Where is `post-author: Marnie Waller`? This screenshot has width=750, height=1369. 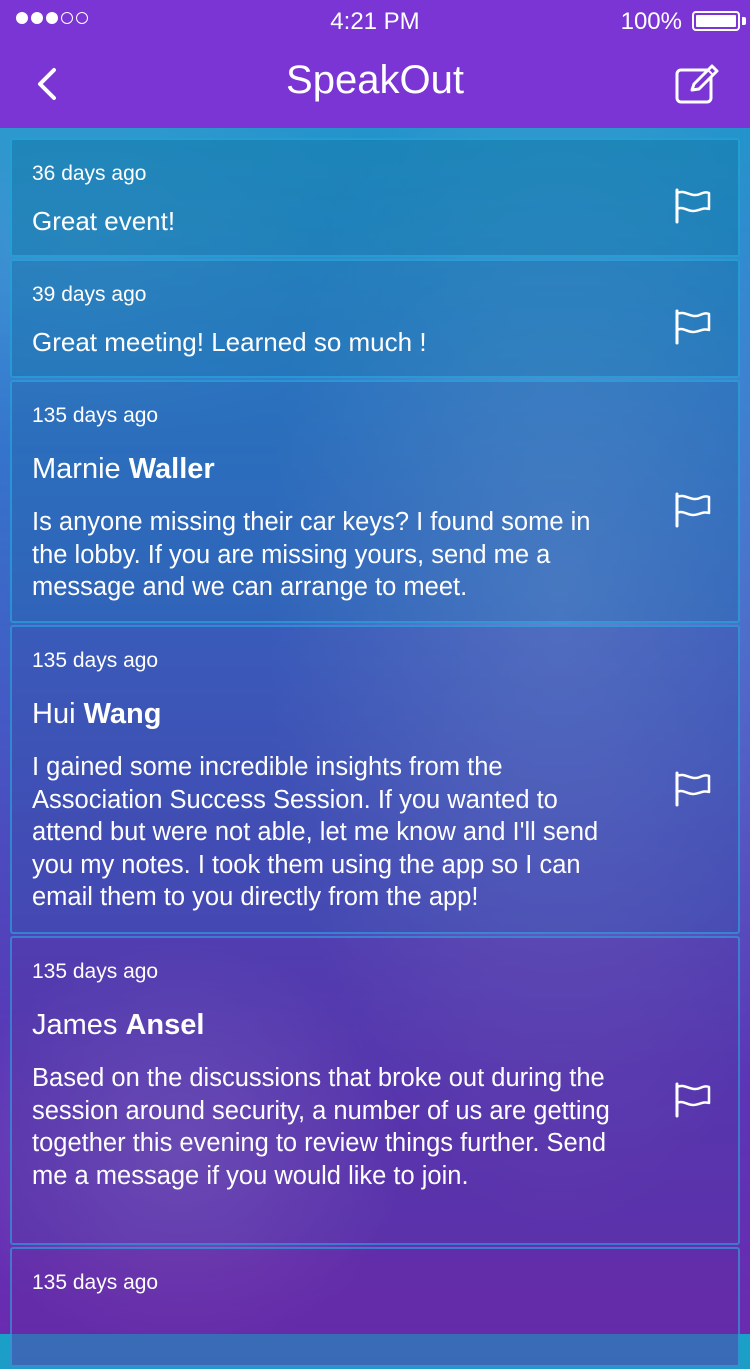 post-author: Marnie Waller is located at coordinates (330, 469).